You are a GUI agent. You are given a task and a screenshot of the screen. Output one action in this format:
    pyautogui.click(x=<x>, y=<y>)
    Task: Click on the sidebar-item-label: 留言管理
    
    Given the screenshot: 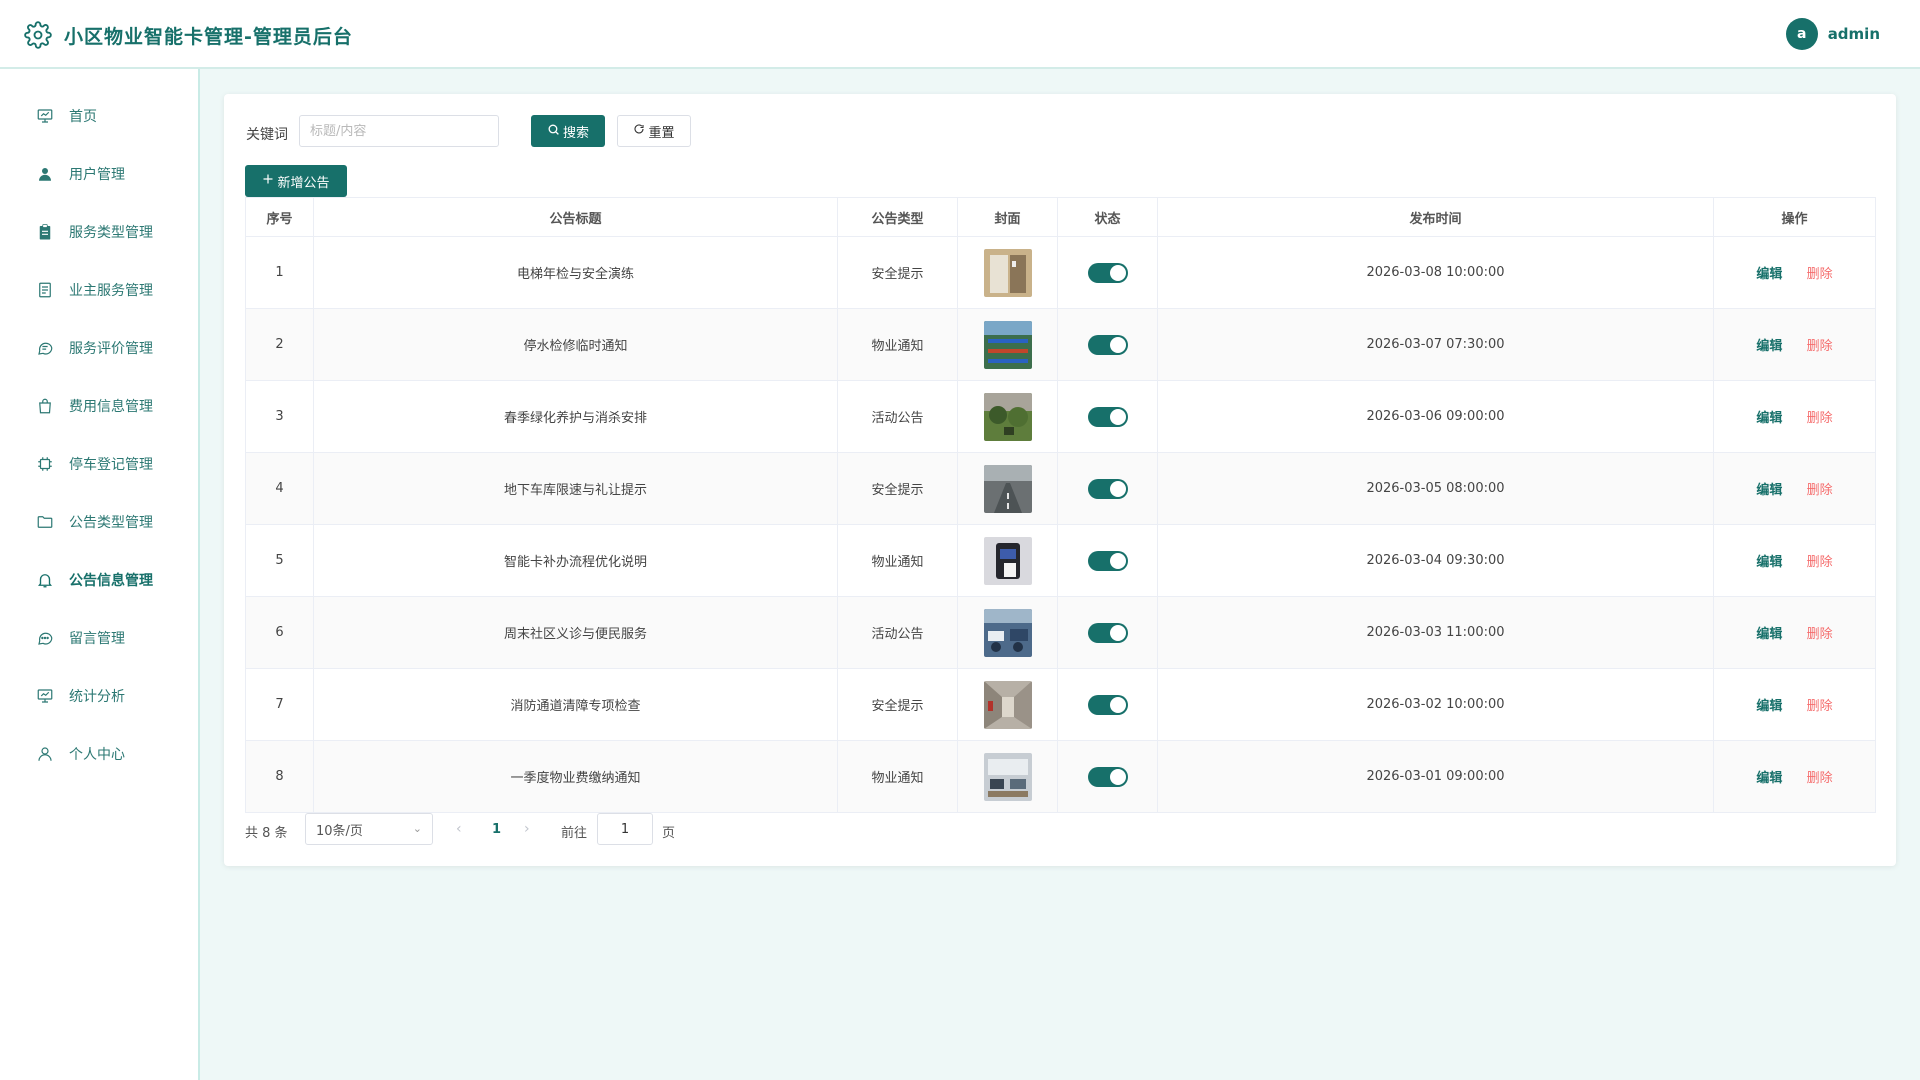 What is the action you would take?
    pyautogui.click(x=97, y=639)
    